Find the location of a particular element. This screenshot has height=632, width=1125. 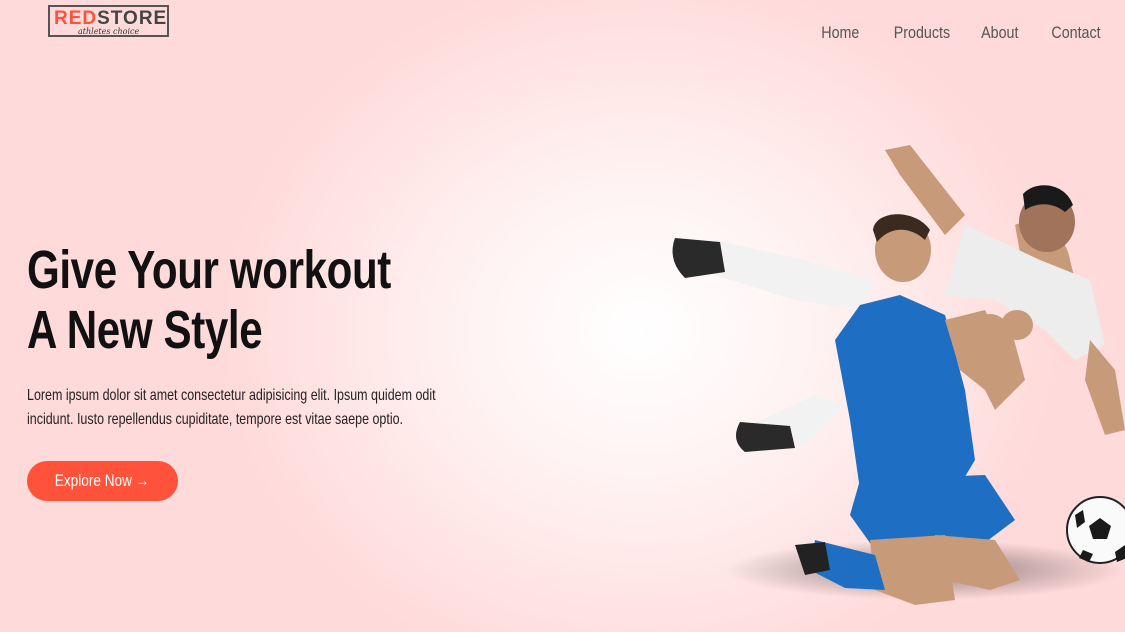

hero-title: Give Your workout A New Style is located at coordinates (209, 300).